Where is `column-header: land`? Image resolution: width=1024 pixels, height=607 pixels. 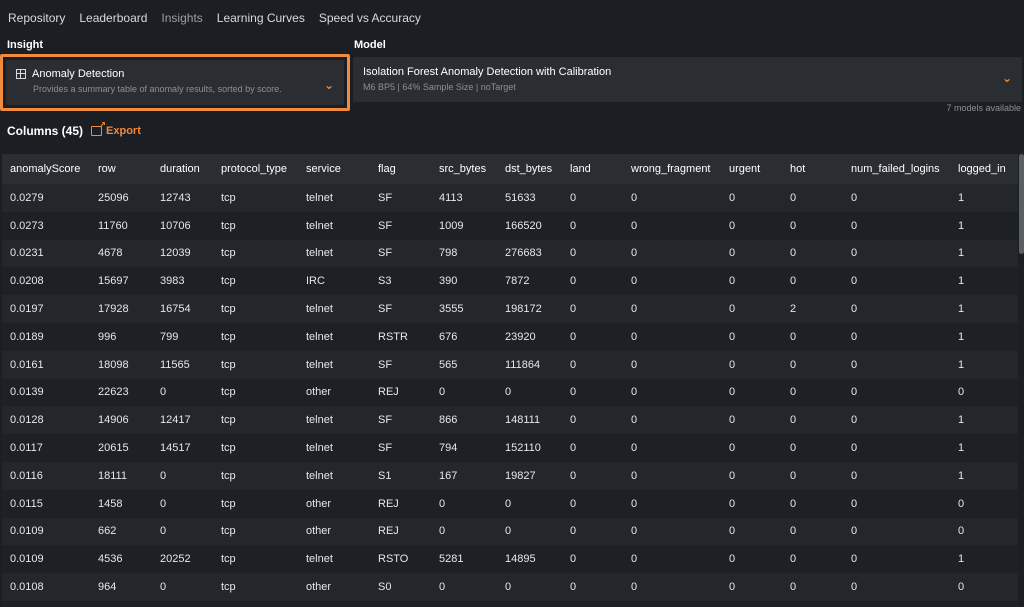
column-header: land is located at coordinates (592, 169).